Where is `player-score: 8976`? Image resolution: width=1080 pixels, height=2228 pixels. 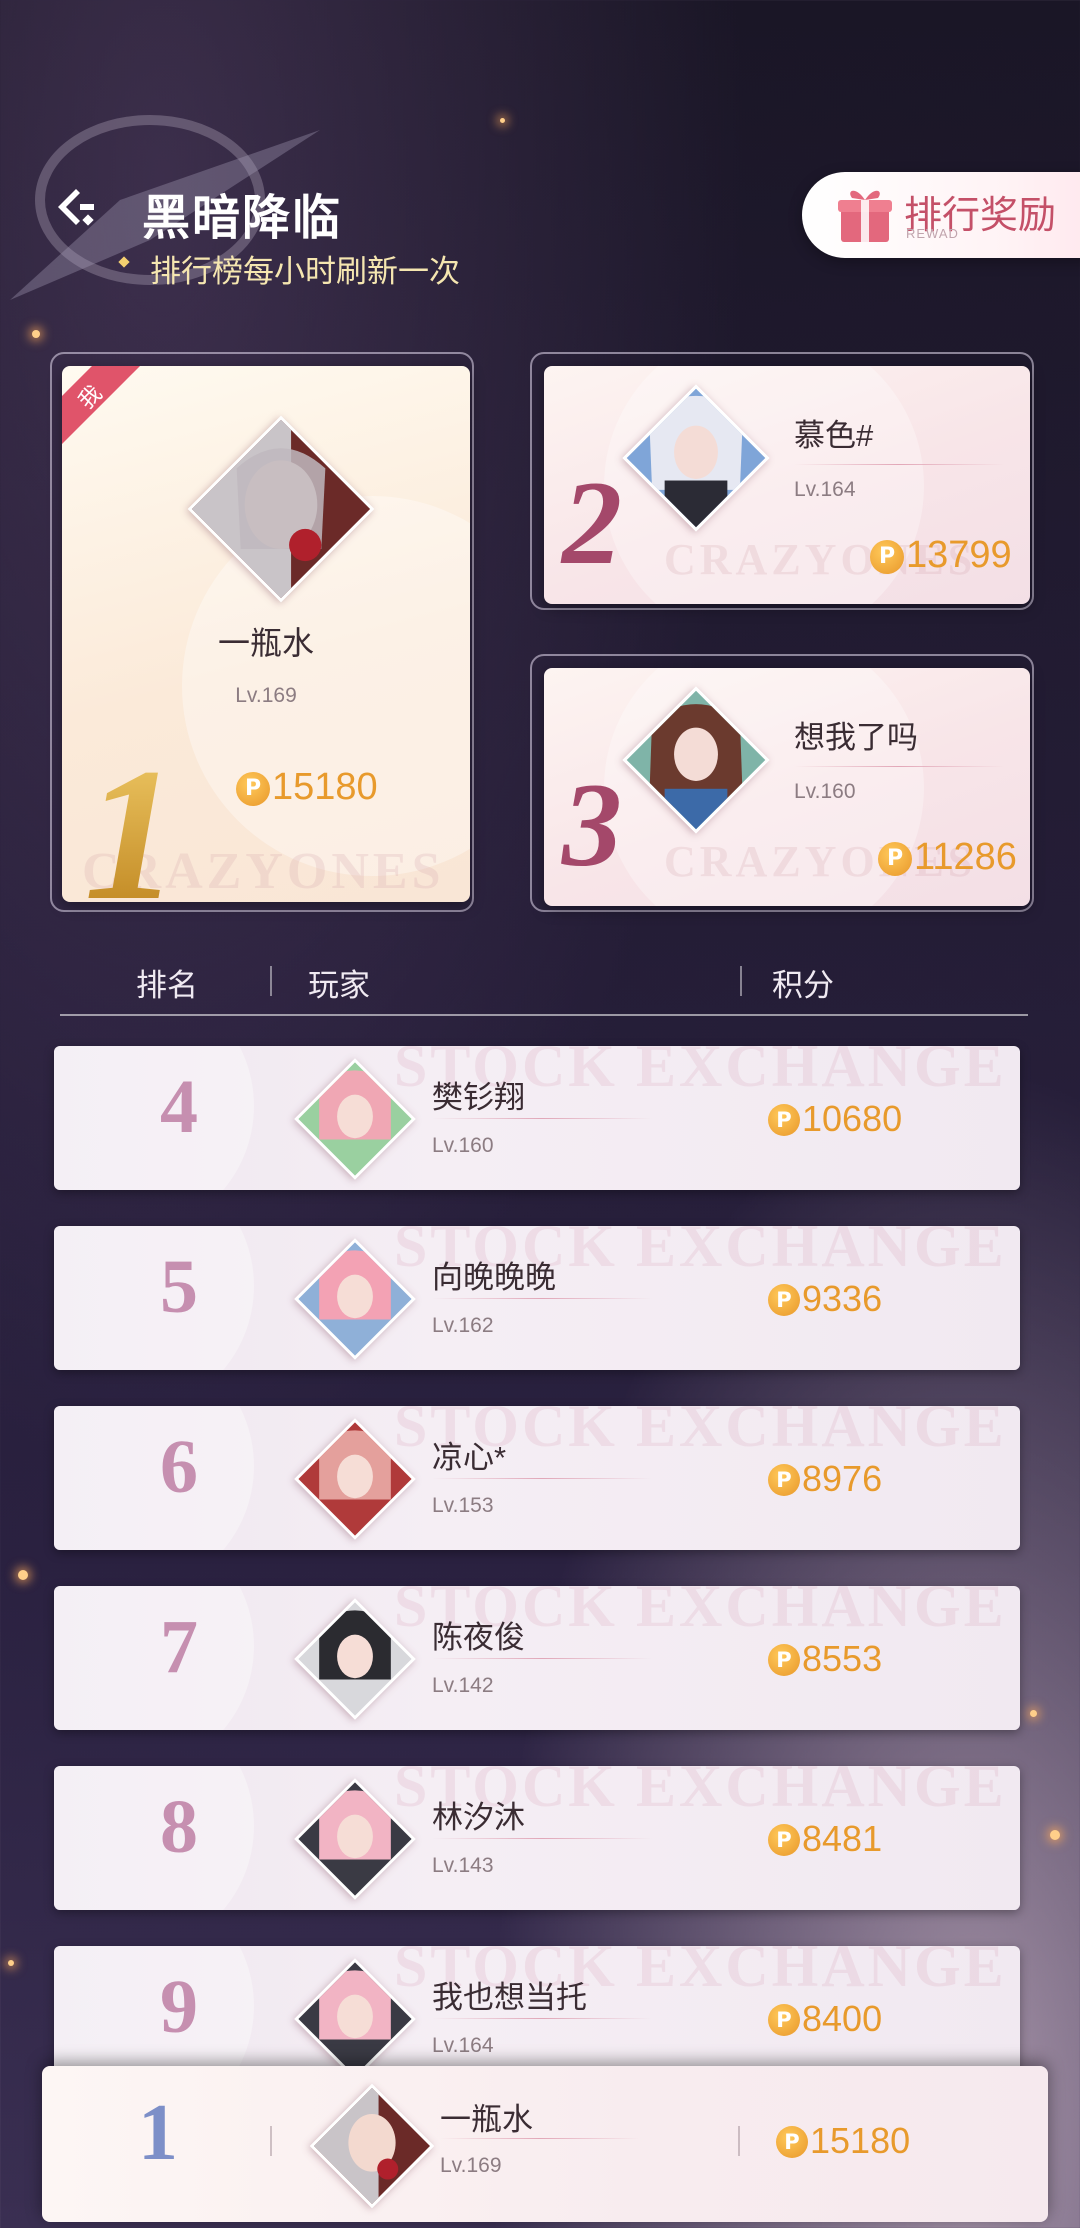 player-score: 8976 is located at coordinates (842, 1478).